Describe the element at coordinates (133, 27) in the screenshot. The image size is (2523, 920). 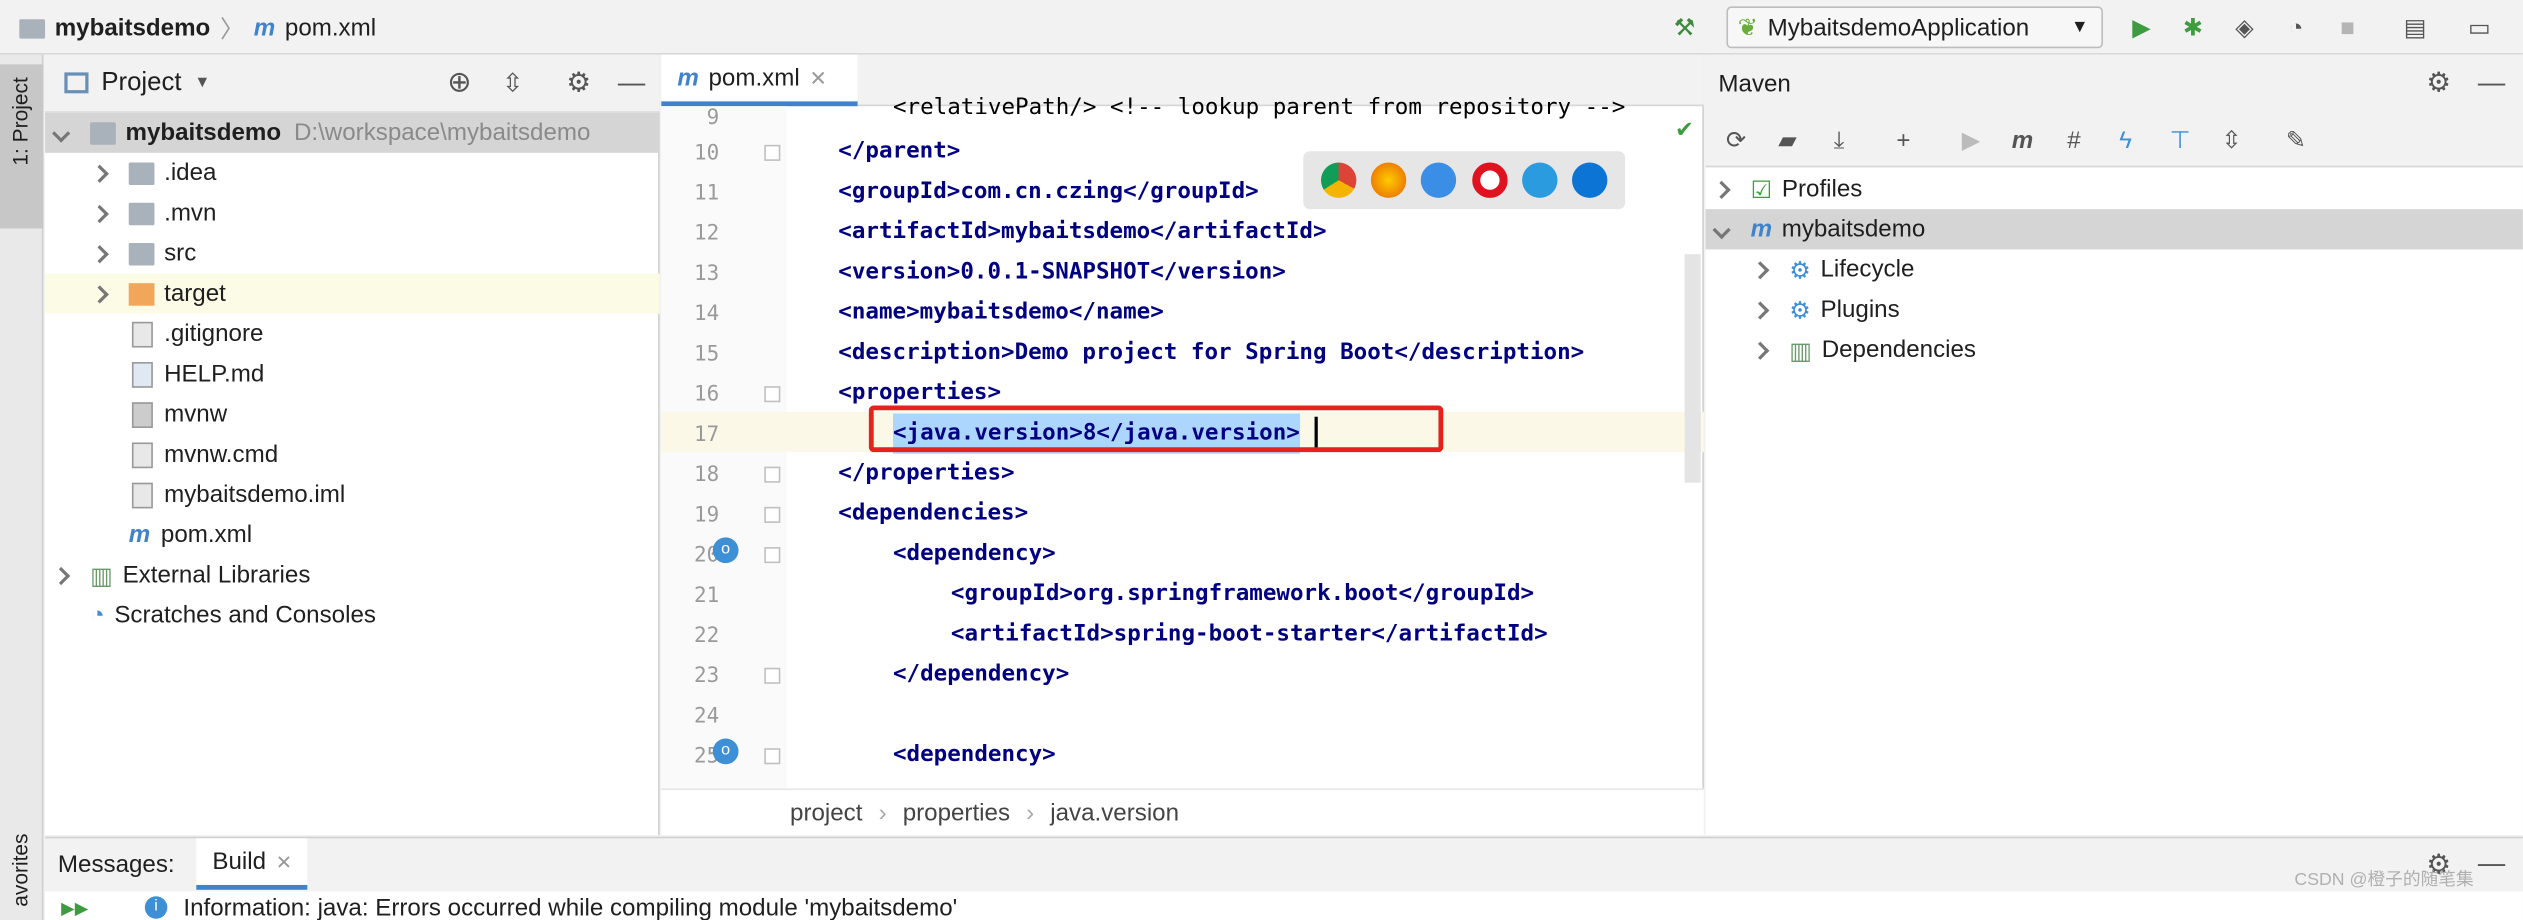
I see `breadcrumb-project: mybaitsdemo` at that location.